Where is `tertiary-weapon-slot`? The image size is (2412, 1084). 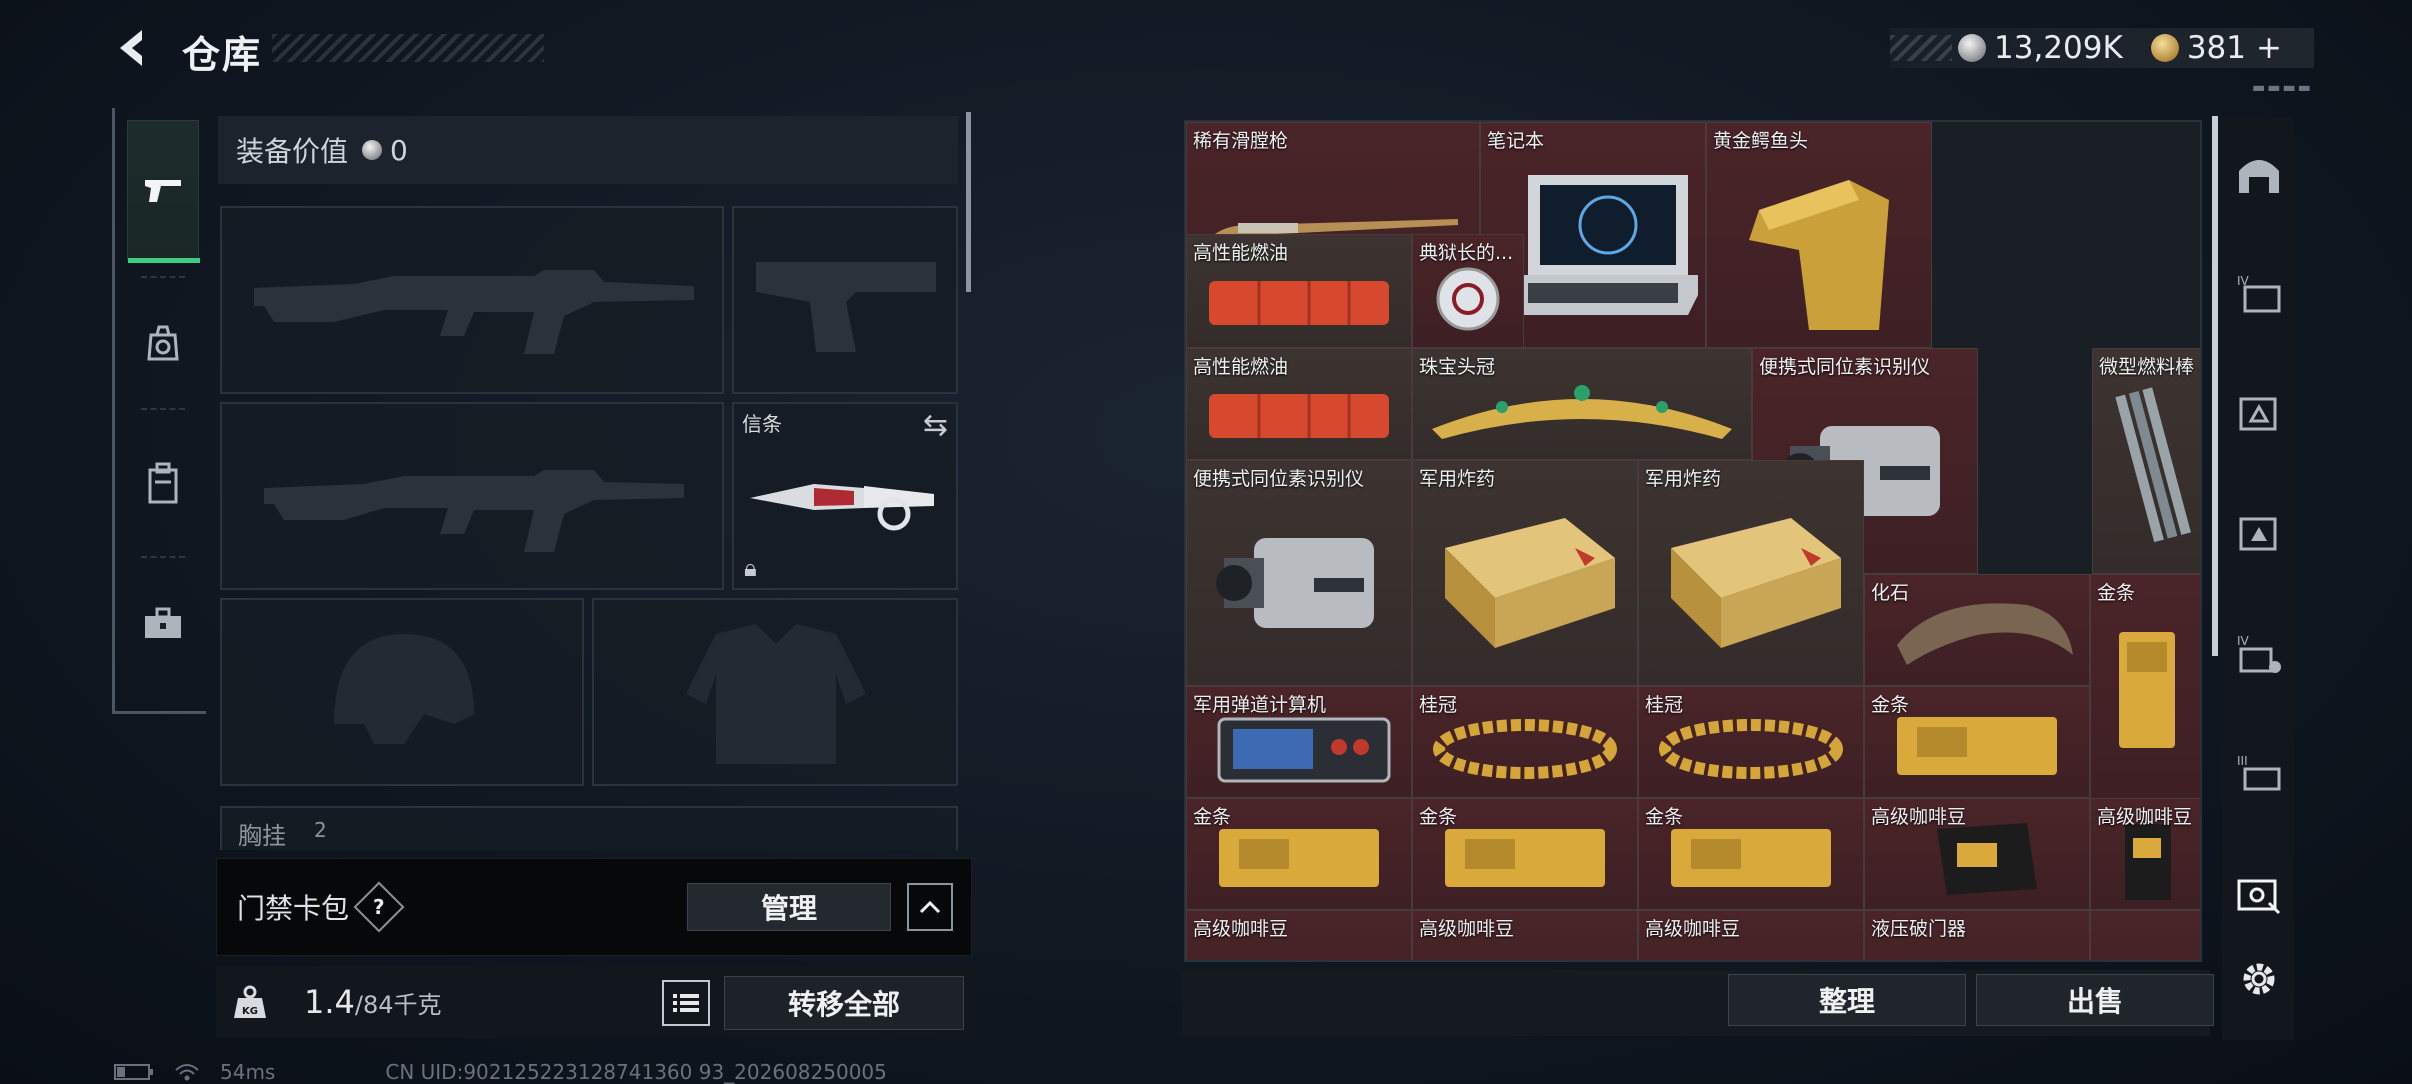
tertiary-weapon-slot is located at coordinates (472, 496).